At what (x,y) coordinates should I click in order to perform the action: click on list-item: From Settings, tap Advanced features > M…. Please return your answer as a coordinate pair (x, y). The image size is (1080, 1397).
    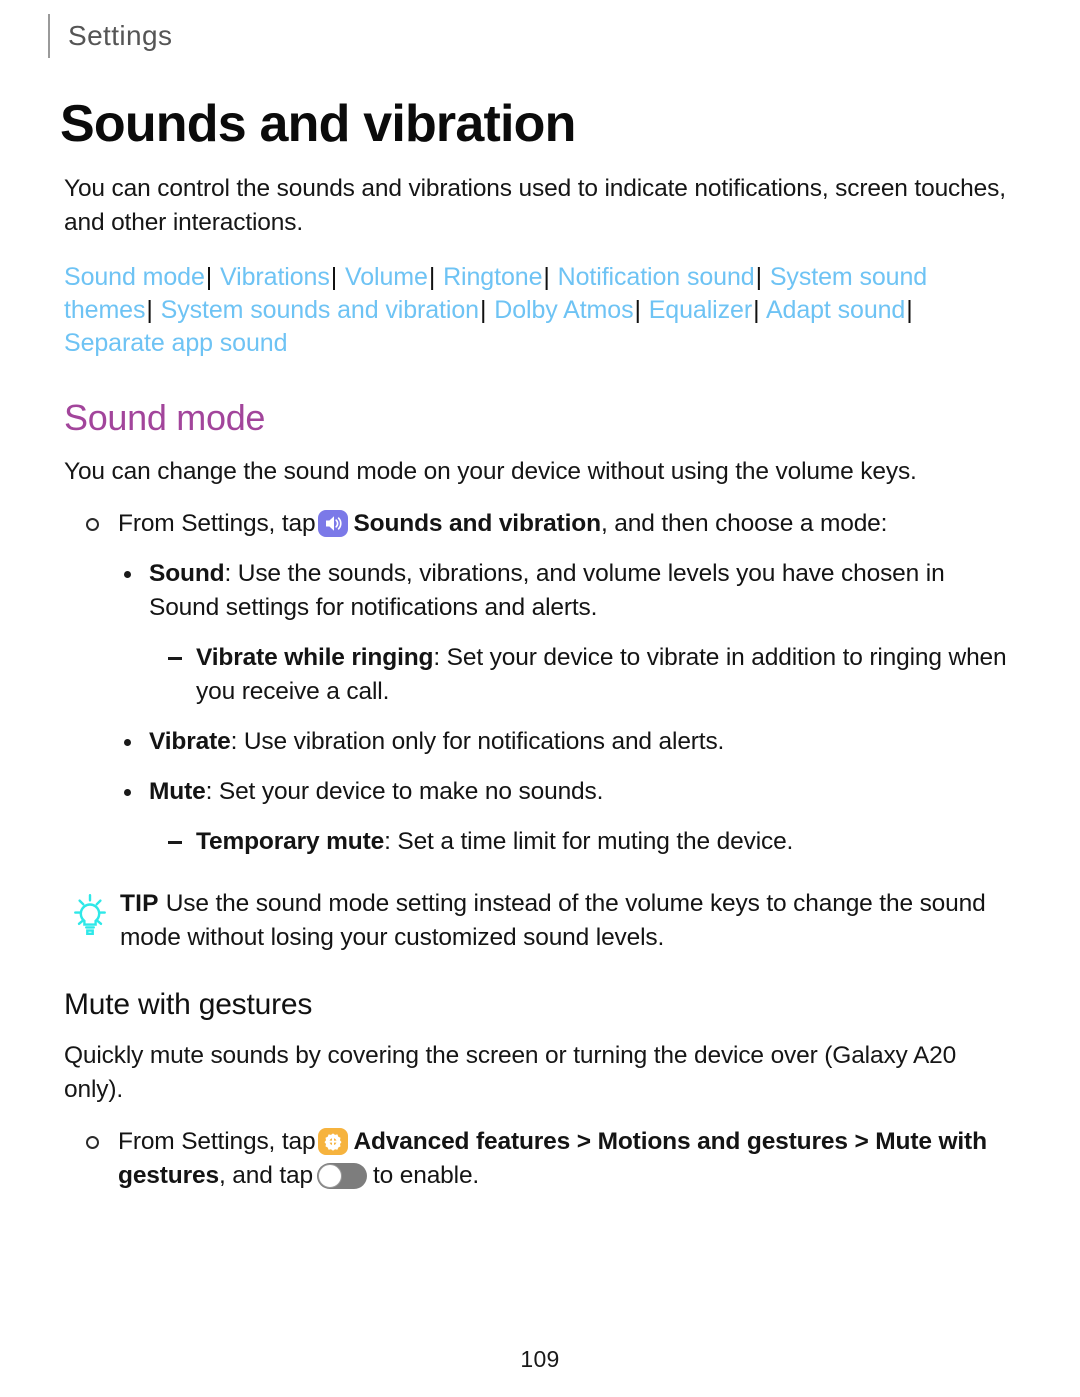
    Looking at the image, I should click on (550, 1159).